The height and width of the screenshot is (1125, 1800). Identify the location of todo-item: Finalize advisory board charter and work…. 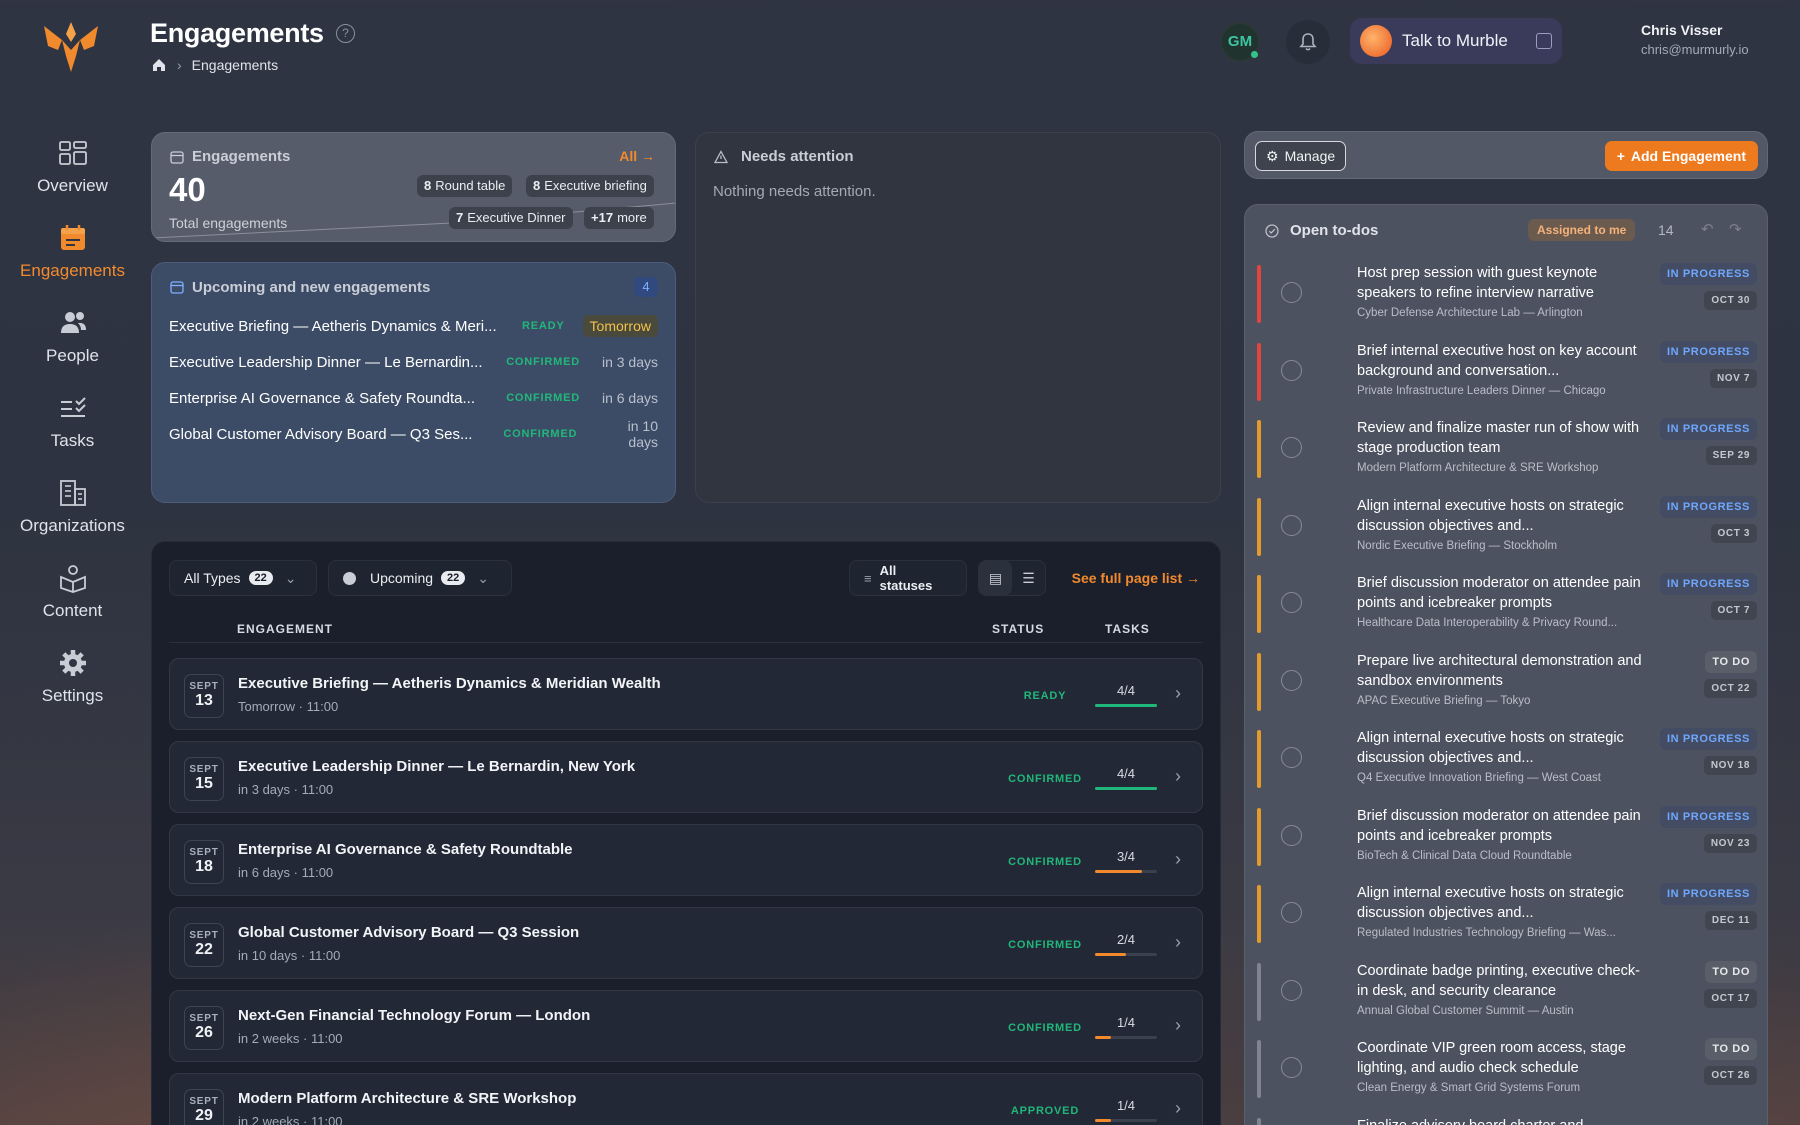
(1507, 1120).